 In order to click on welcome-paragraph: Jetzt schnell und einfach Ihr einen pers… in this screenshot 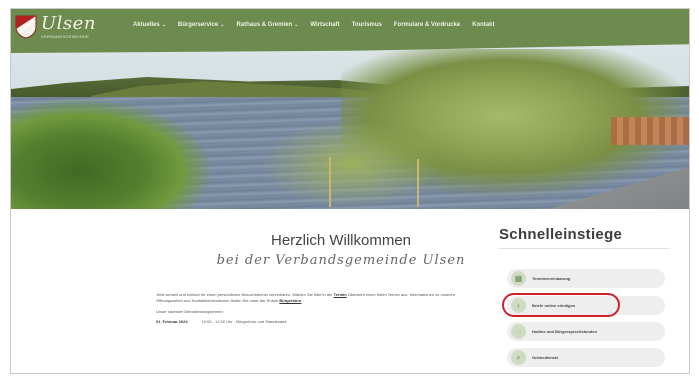, I will do `click(318, 298)`.